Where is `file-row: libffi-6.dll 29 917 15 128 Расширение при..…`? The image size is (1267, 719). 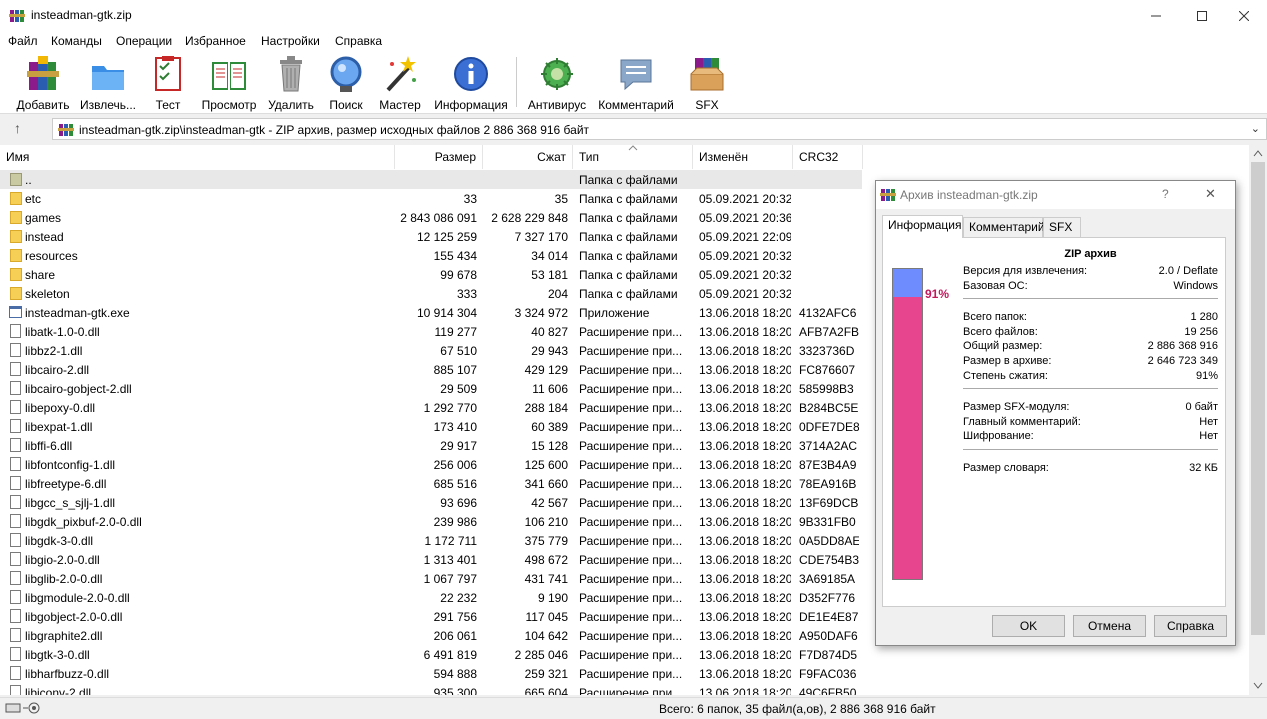 file-row: libffi-6.dll 29 917 15 128 Расширение при..… is located at coordinates (431, 445).